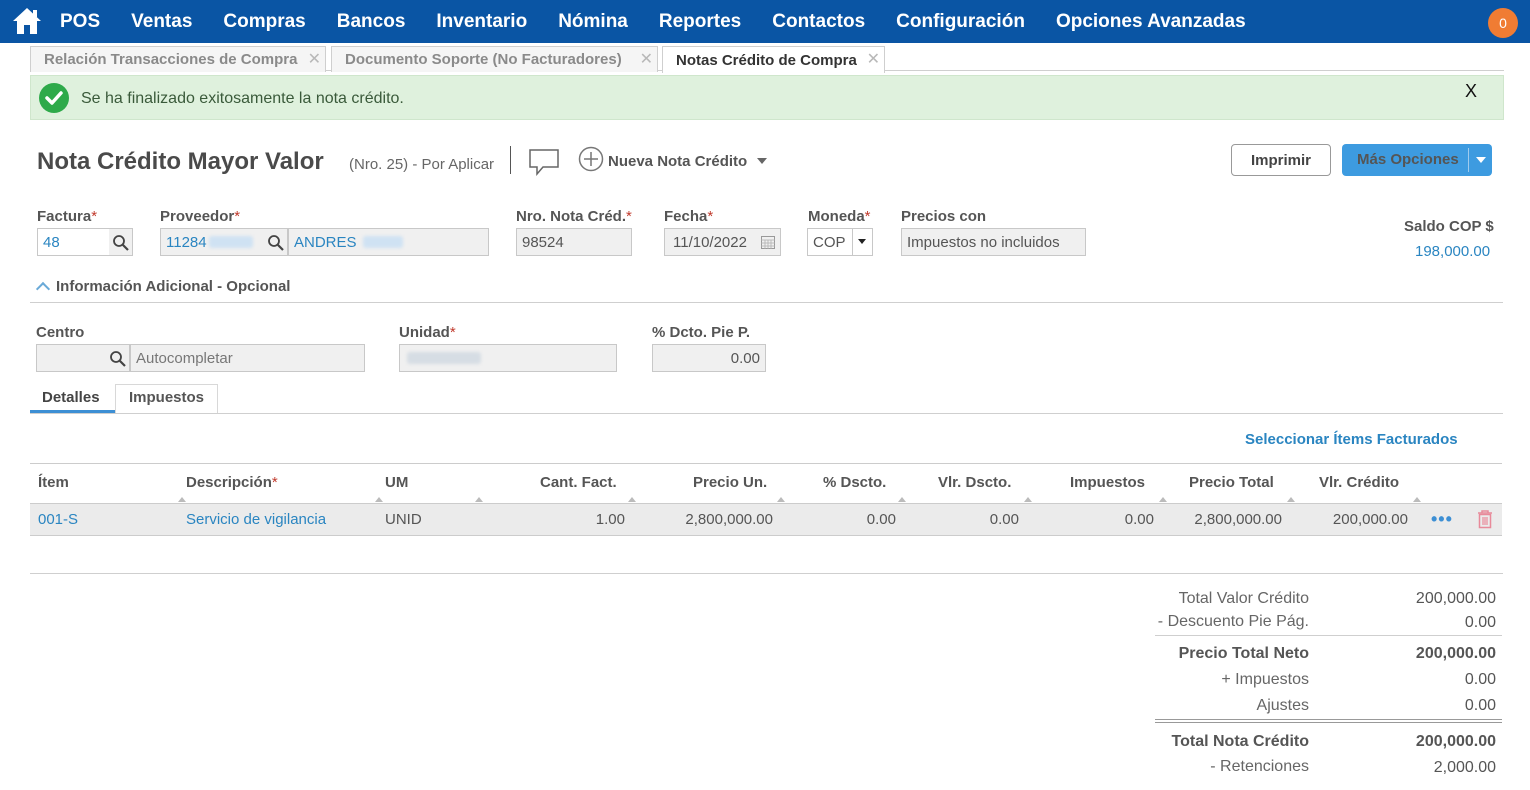  I want to click on check-circle-icon, so click(54, 98).